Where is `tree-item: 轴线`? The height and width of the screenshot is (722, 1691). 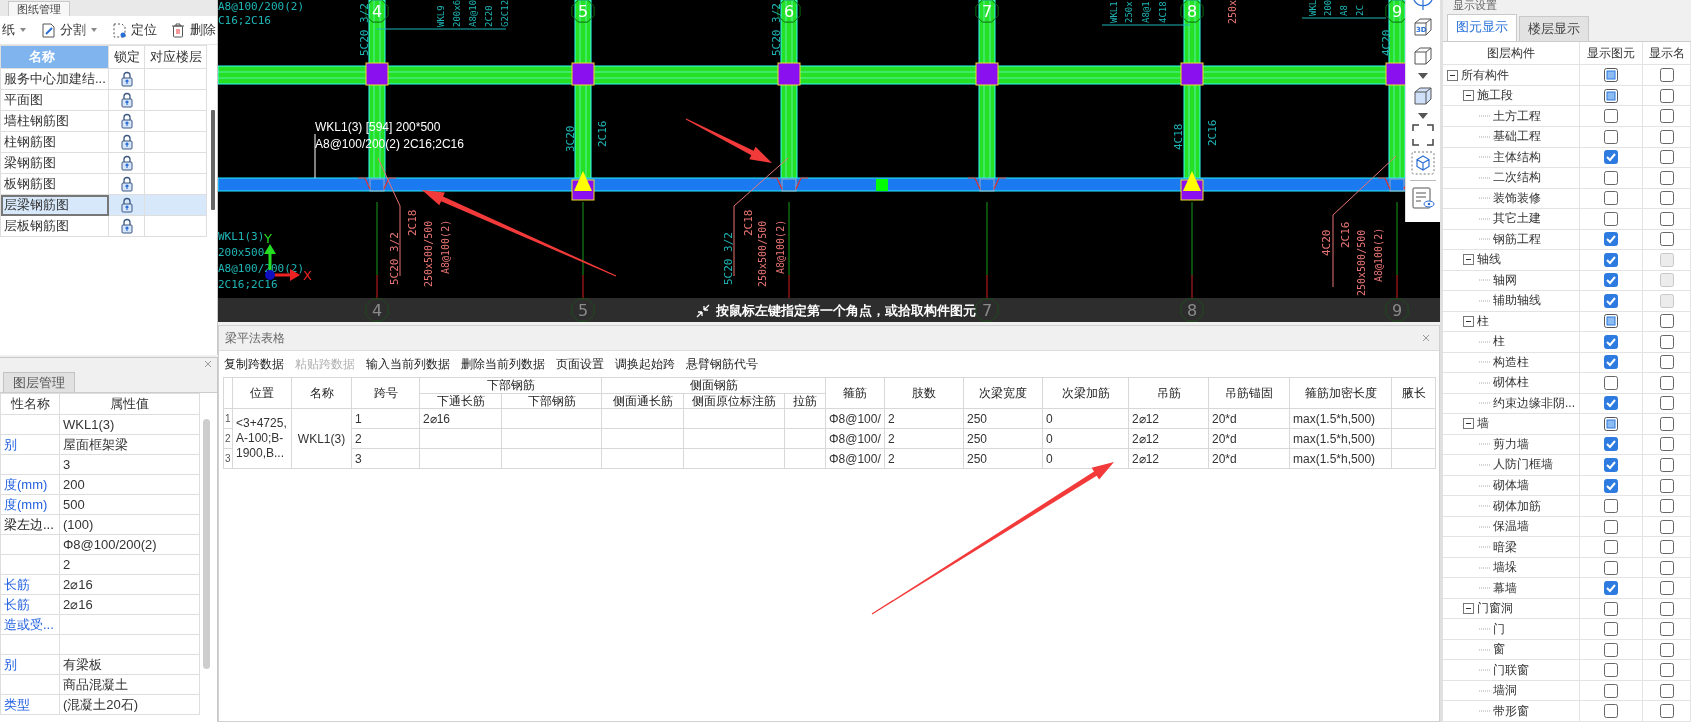 tree-item: 轴线 is located at coordinates (1489, 260).